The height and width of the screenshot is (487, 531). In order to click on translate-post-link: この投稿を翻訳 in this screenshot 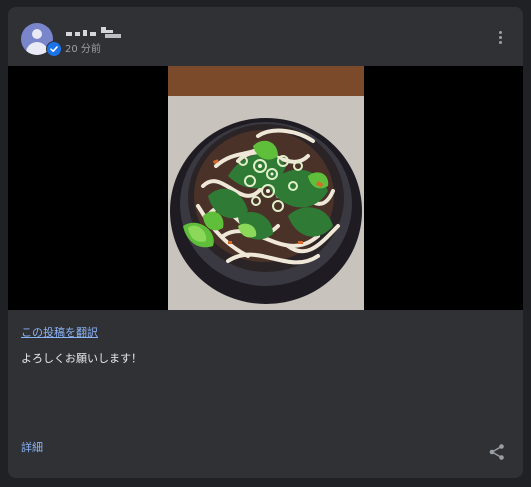, I will do `click(59, 332)`.